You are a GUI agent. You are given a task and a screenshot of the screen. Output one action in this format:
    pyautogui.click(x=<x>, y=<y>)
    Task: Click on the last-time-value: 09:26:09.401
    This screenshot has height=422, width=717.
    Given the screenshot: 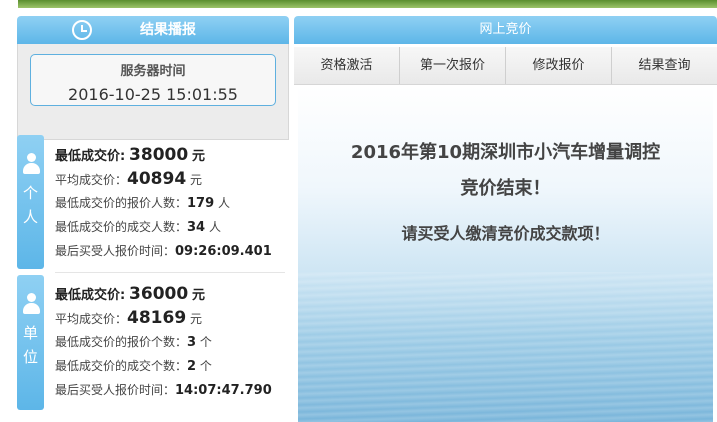 What is the action you would take?
    pyautogui.click(x=223, y=251)
    